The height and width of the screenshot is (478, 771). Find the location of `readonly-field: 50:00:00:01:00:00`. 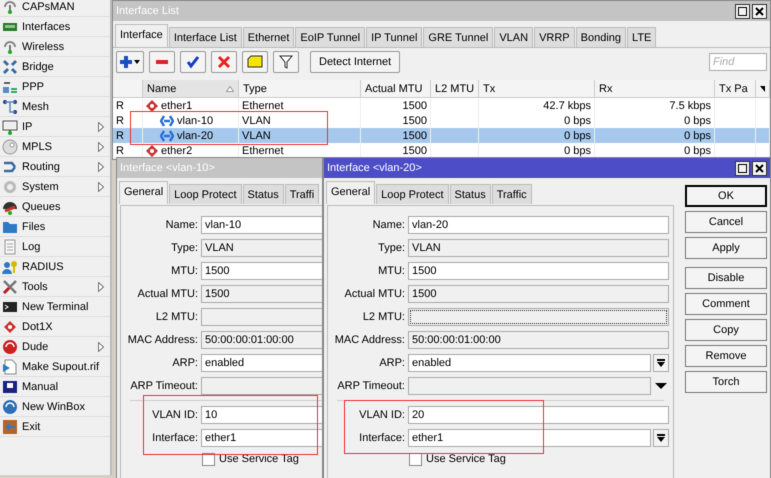

readonly-field: 50:00:00:01:00:00 is located at coordinates (538, 339).